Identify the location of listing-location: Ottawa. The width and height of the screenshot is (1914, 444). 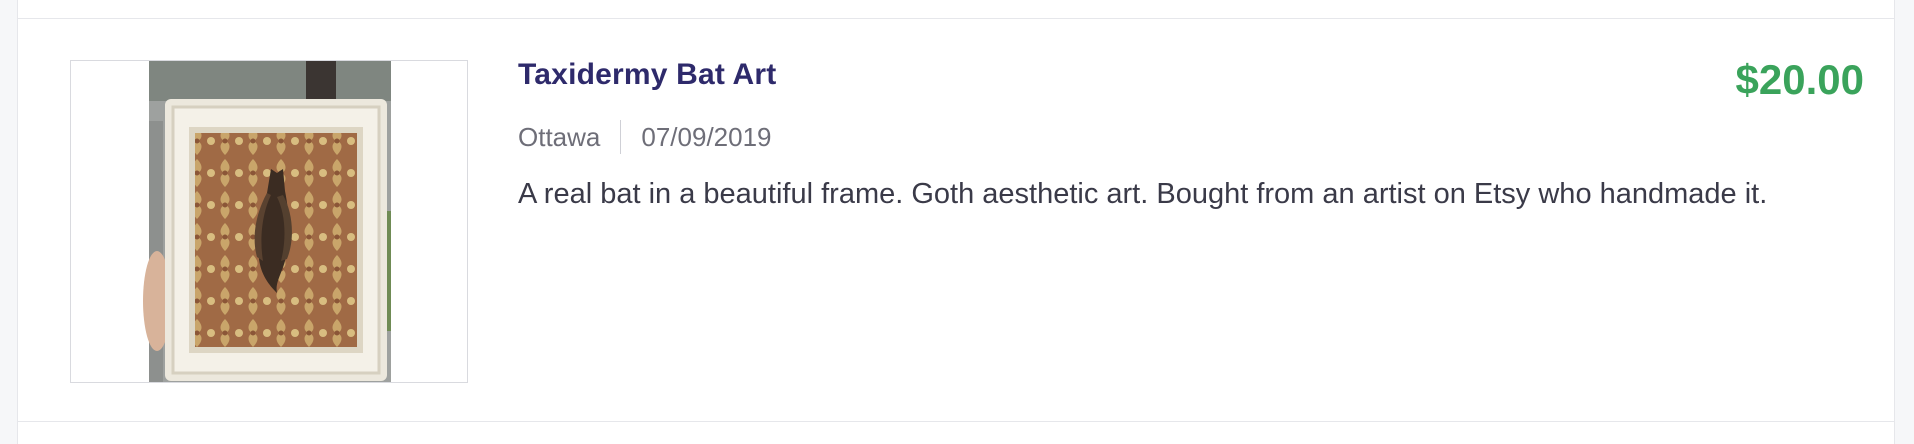
(559, 136).